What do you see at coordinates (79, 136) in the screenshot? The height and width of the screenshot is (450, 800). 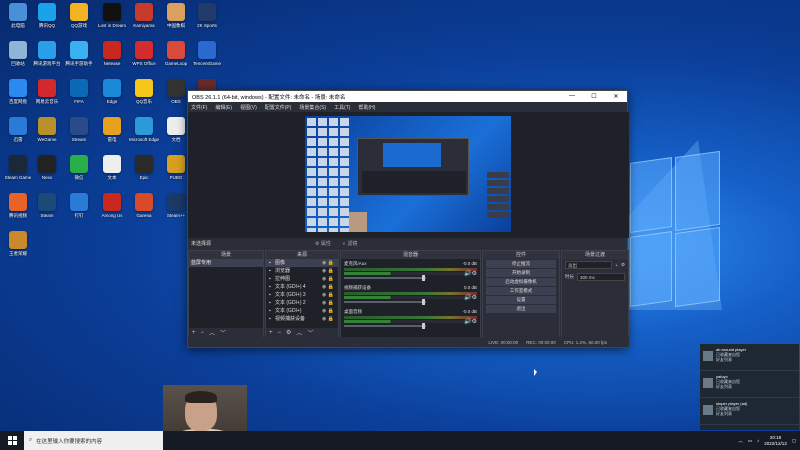 I see `desktop-icon: Stream` at bounding box center [79, 136].